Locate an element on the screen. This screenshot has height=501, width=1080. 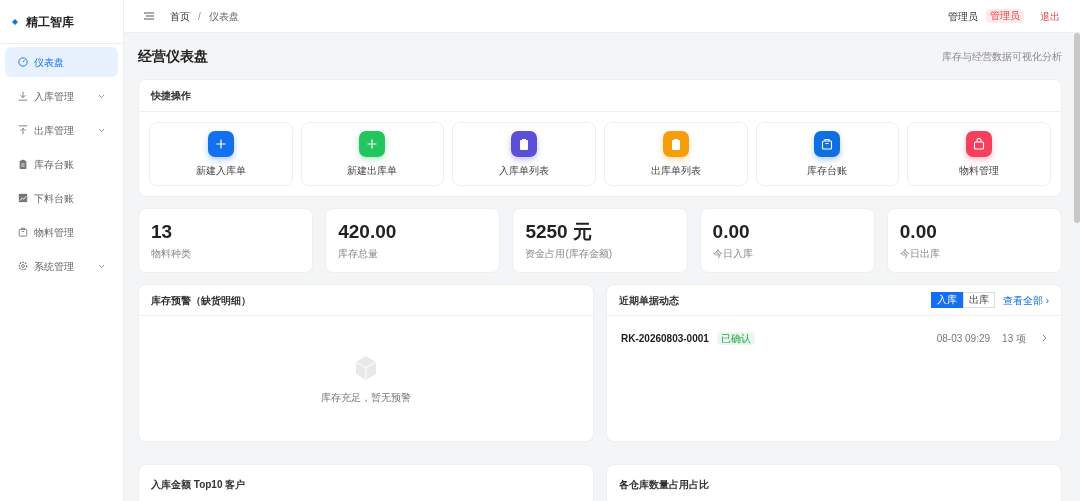
stat-label: 今日出库 is located at coordinates (920, 254).